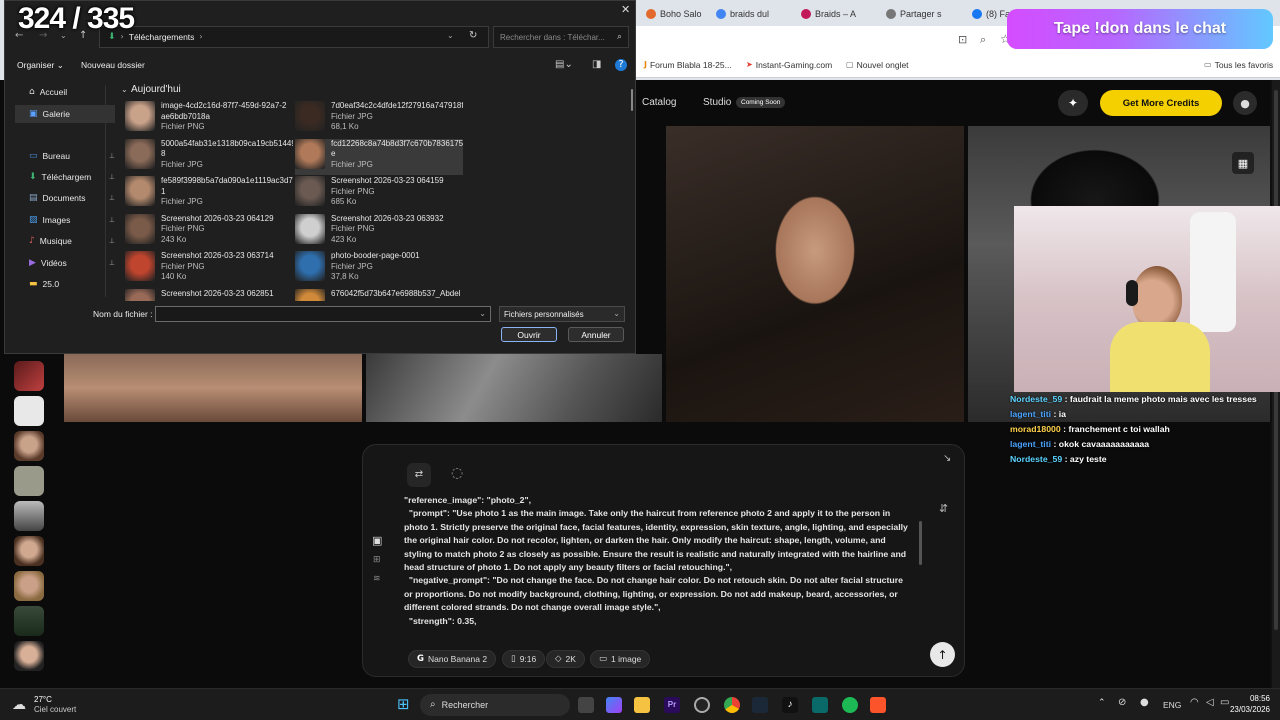 Image resolution: width=1280 pixels, height=720 pixels. What do you see at coordinates (878, 705) in the screenshot?
I see `brave-icon` at bounding box center [878, 705].